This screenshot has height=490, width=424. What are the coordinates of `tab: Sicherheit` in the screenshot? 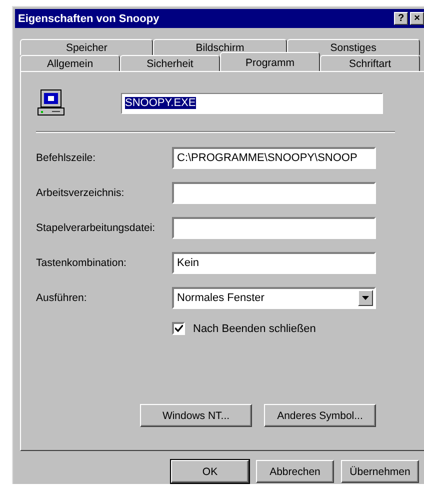 It's located at (170, 63).